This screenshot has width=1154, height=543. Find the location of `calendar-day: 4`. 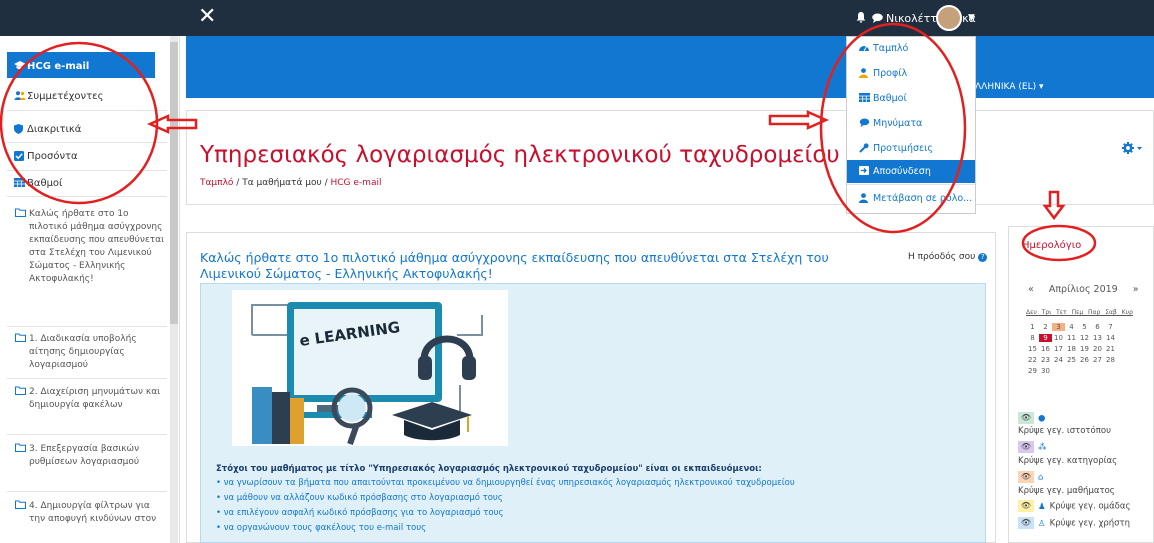

calendar-day: 4 is located at coordinates (1071, 327).